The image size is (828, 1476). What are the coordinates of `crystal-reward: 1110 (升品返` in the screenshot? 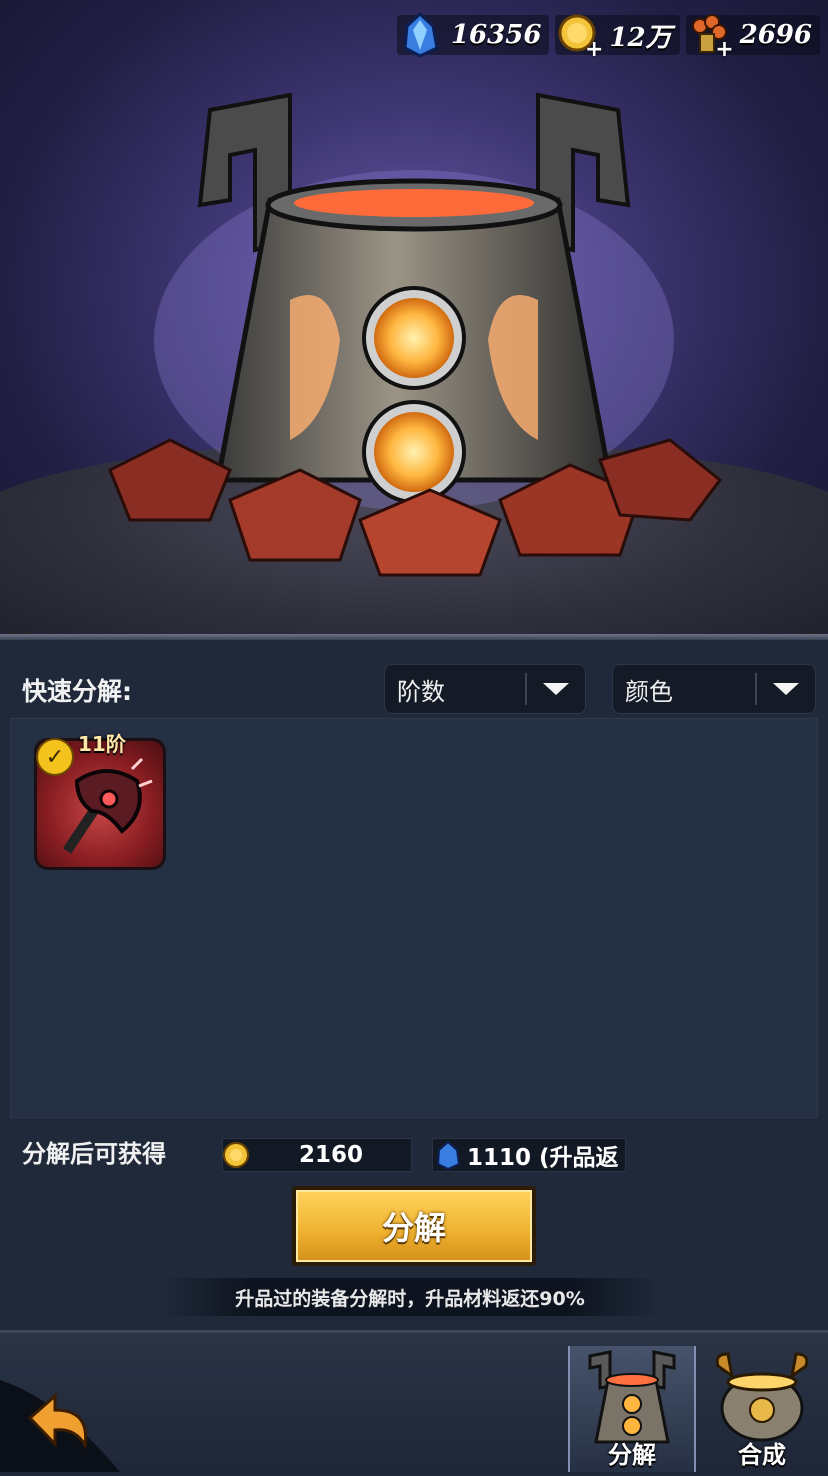 It's located at (529, 1155).